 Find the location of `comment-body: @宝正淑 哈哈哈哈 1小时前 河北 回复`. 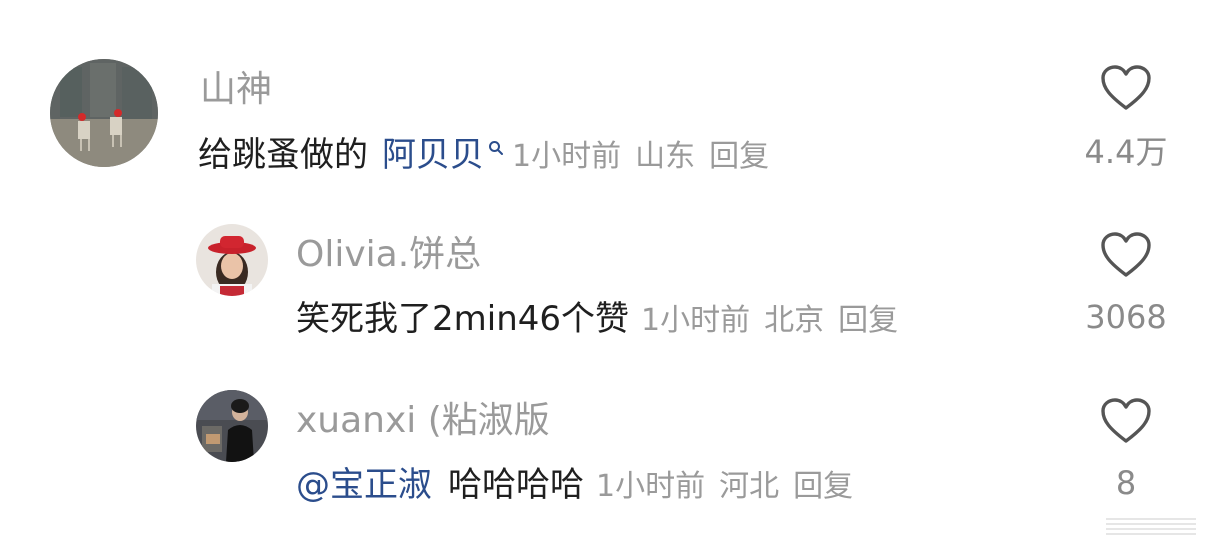

comment-body: @宝正淑 哈哈哈哈 1小时前 河北 回复 is located at coordinates (574, 485).